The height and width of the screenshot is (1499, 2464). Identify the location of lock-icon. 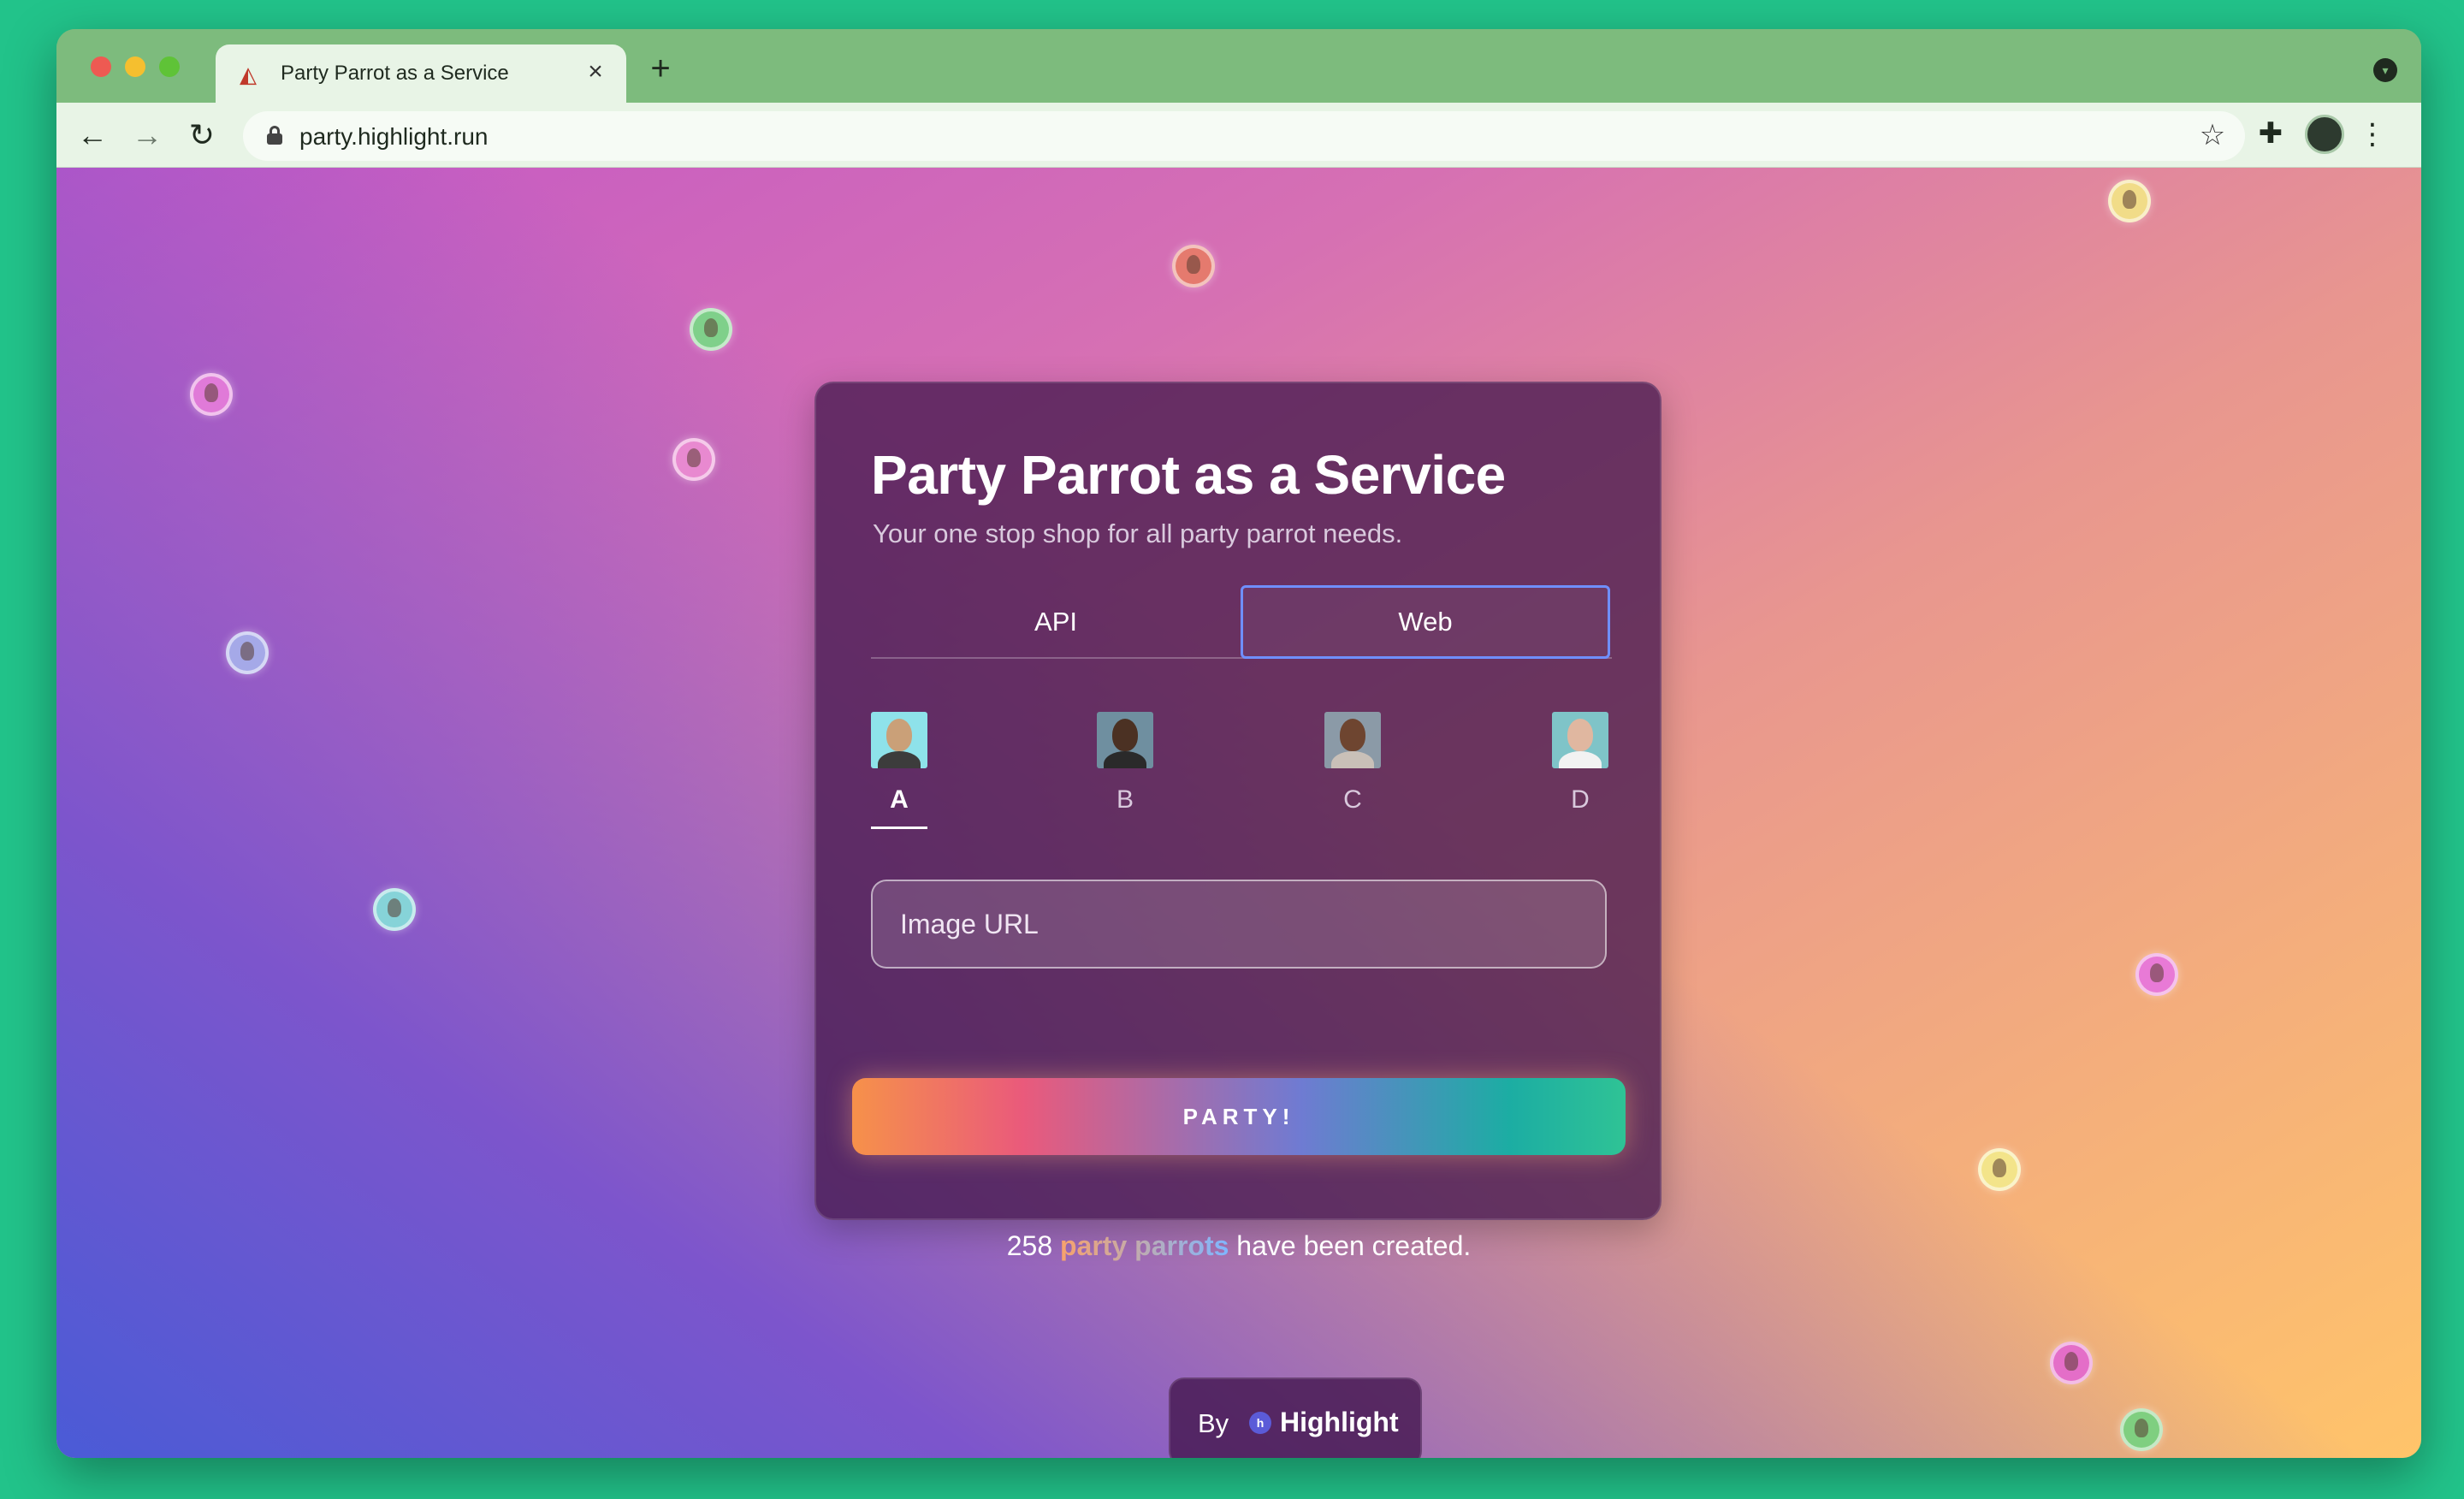
(274, 135).